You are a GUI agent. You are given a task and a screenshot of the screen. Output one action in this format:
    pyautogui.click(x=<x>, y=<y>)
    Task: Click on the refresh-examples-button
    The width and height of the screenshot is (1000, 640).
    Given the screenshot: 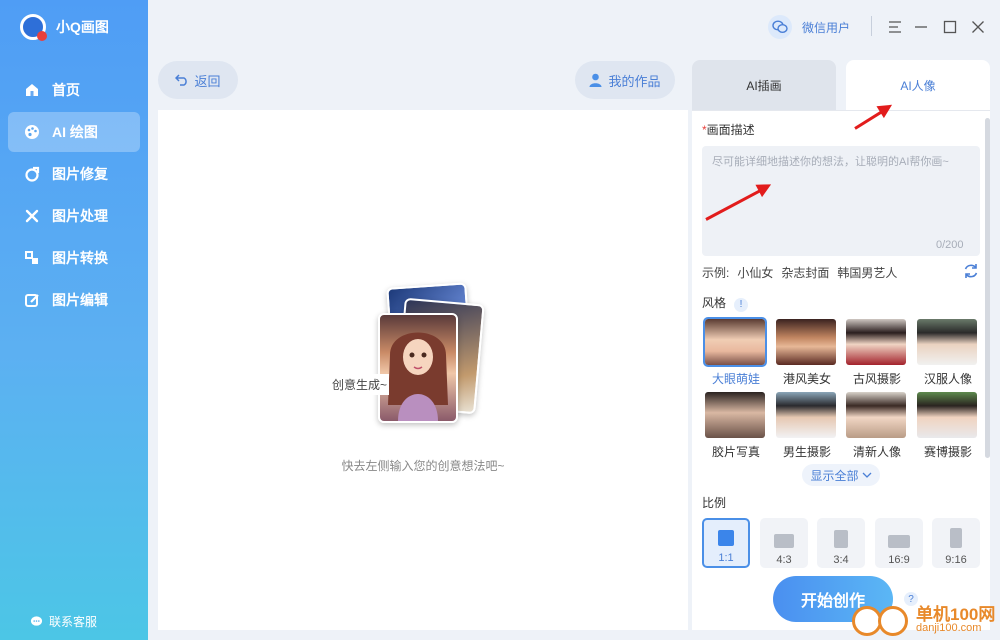 What is the action you would take?
    pyautogui.click(x=971, y=271)
    